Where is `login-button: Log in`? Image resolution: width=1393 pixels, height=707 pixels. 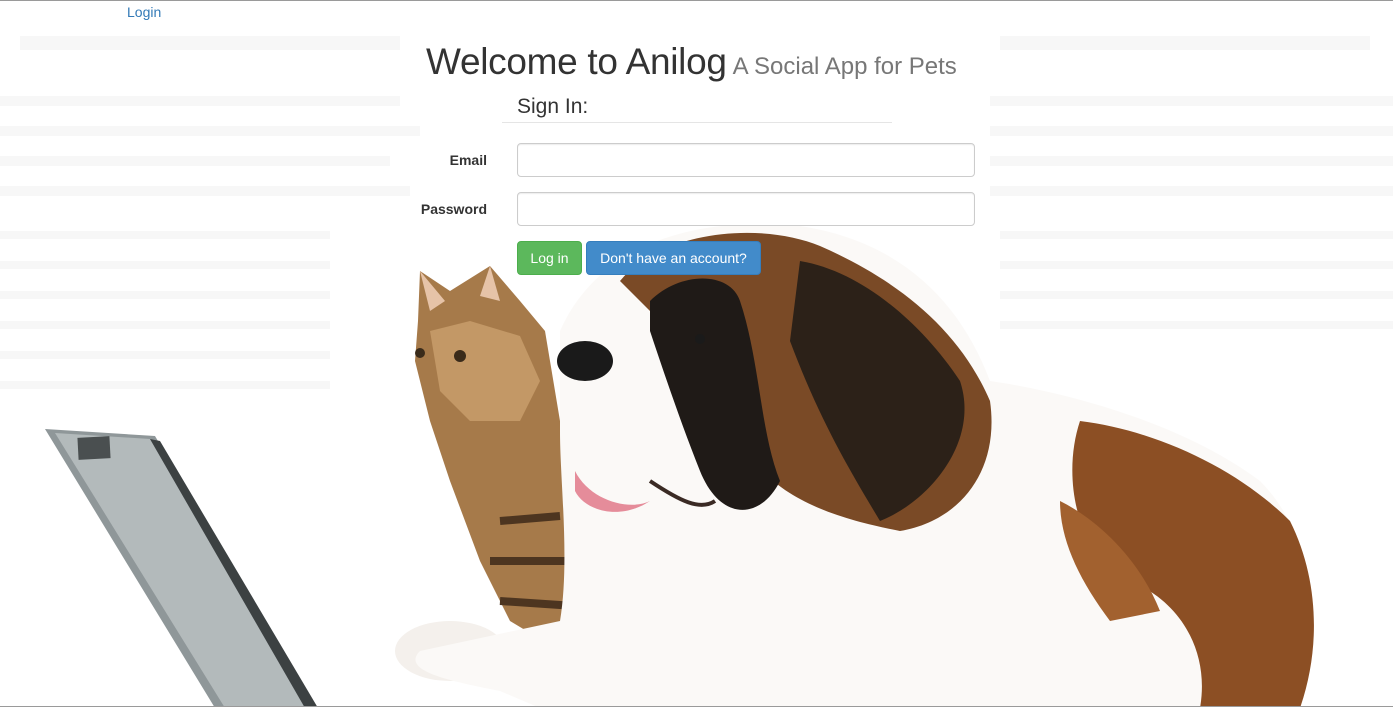
login-button: Log in is located at coordinates (549, 258).